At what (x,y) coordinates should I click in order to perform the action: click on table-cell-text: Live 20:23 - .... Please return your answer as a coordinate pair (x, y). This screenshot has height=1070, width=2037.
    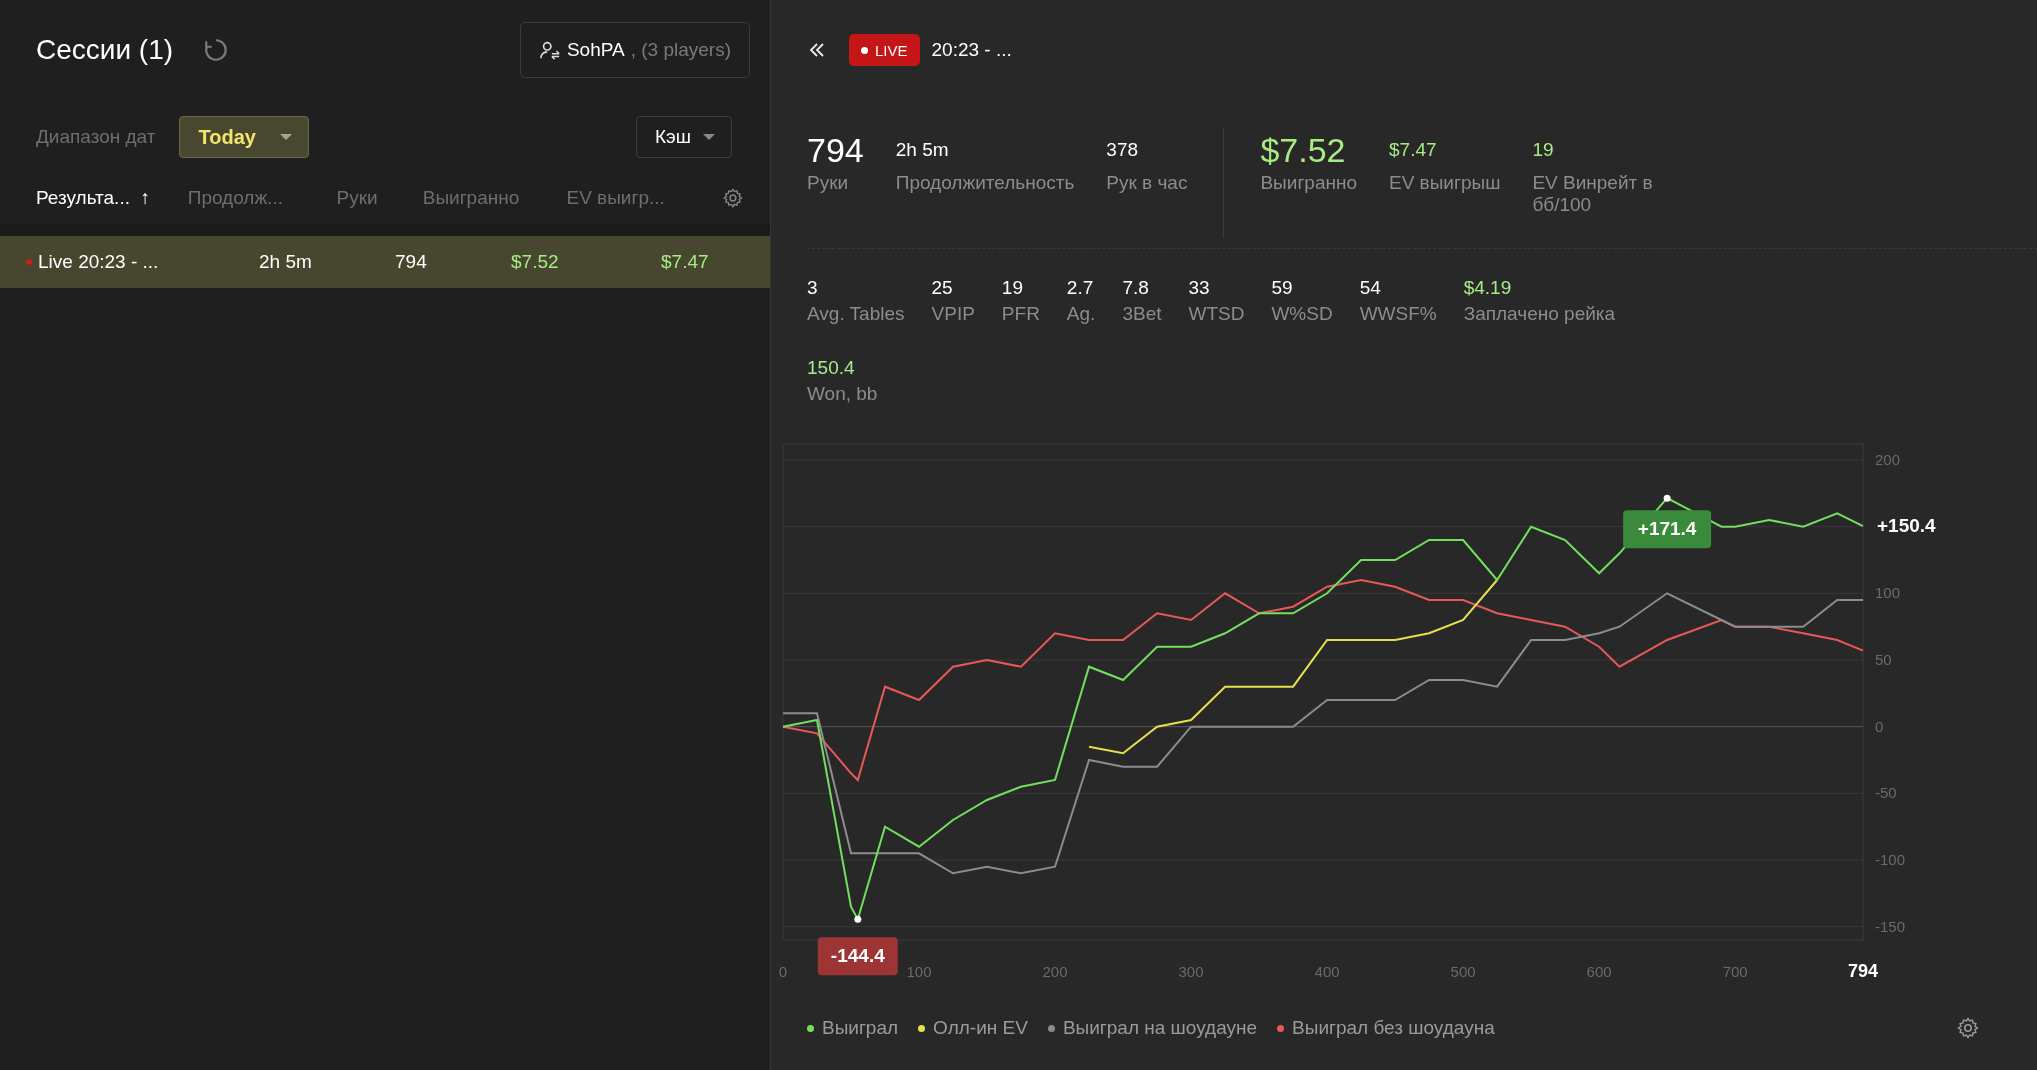
    Looking at the image, I should click on (99, 262).